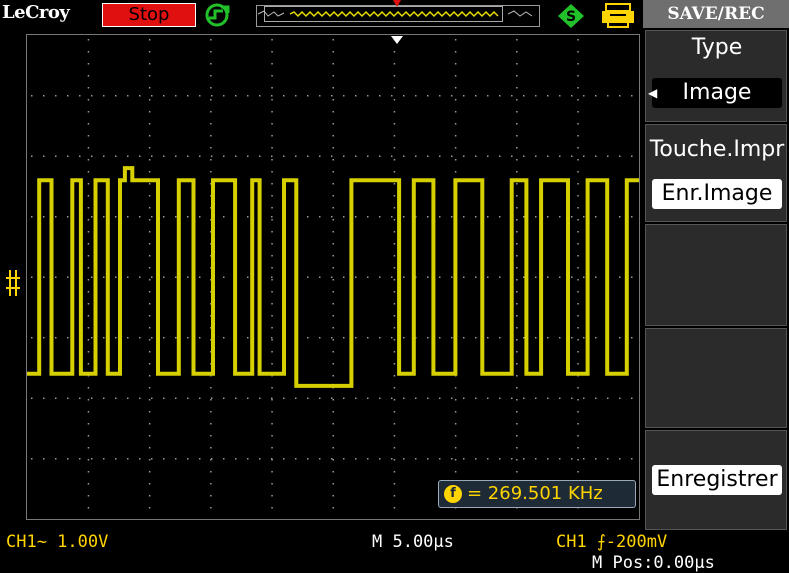  I want to click on menu-item-print-key: Touche.Impr Enr.Image, so click(716, 173).